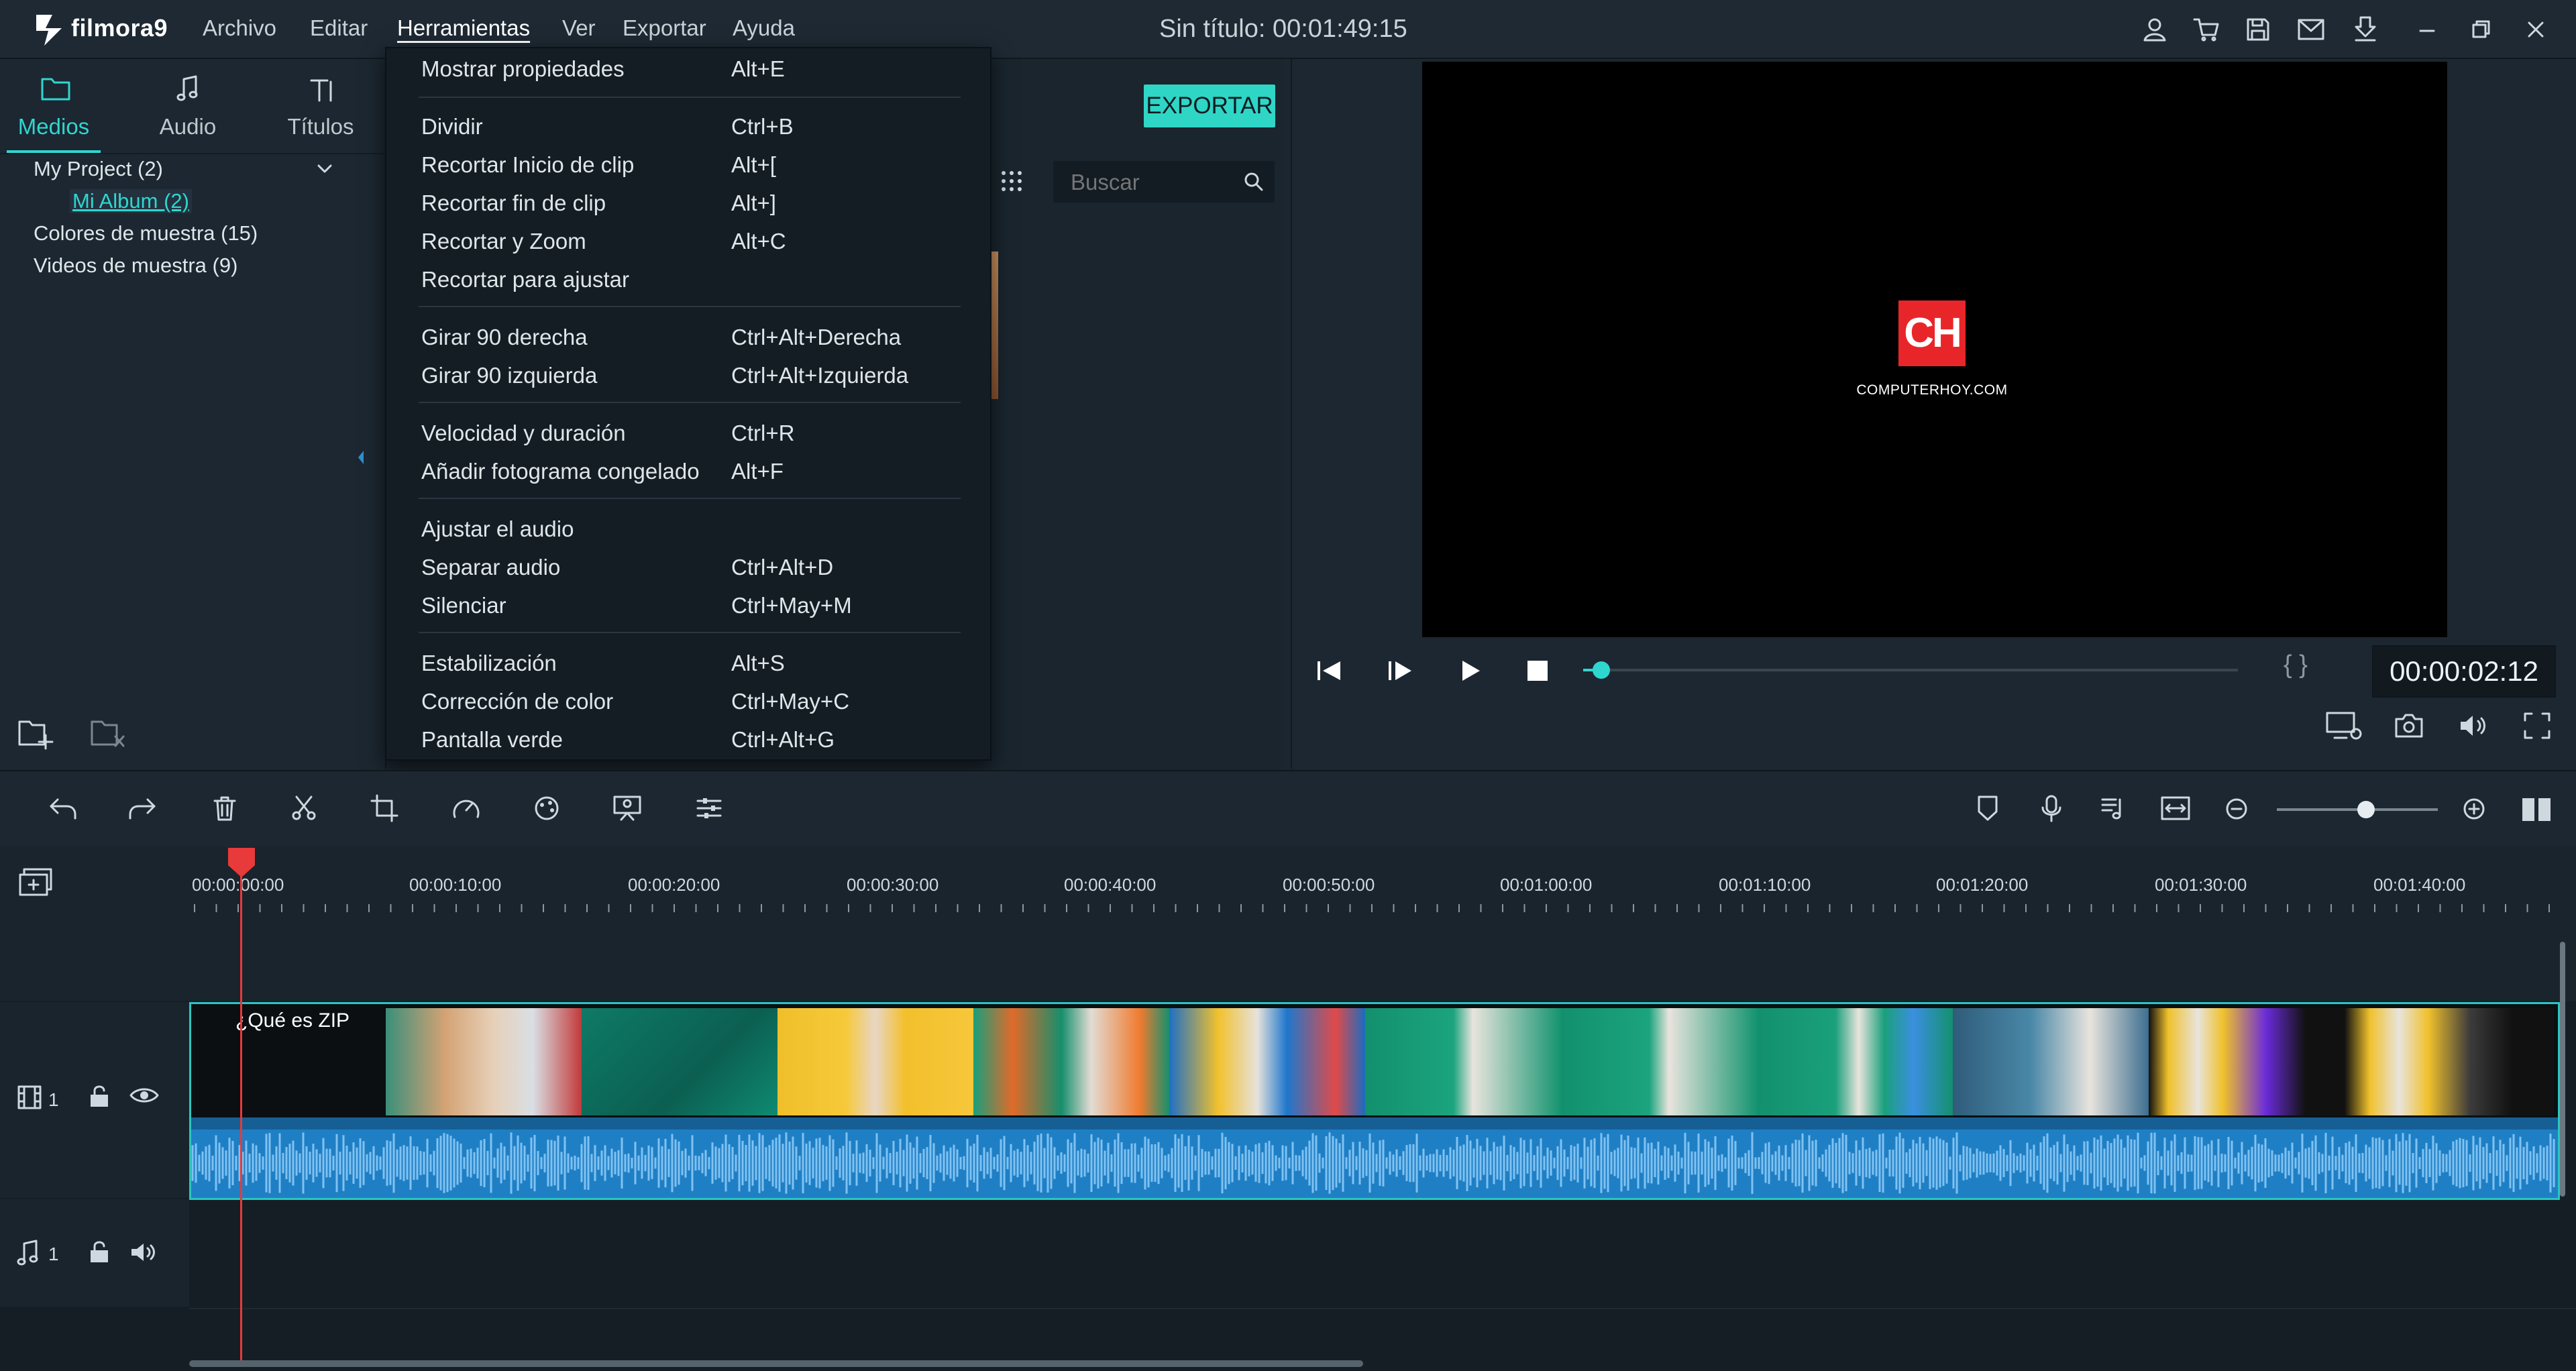  What do you see at coordinates (688, 701) in the screenshot?
I see `menu-item-correccion-color: Corrección de color Ctrl+May+C` at bounding box center [688, 701].